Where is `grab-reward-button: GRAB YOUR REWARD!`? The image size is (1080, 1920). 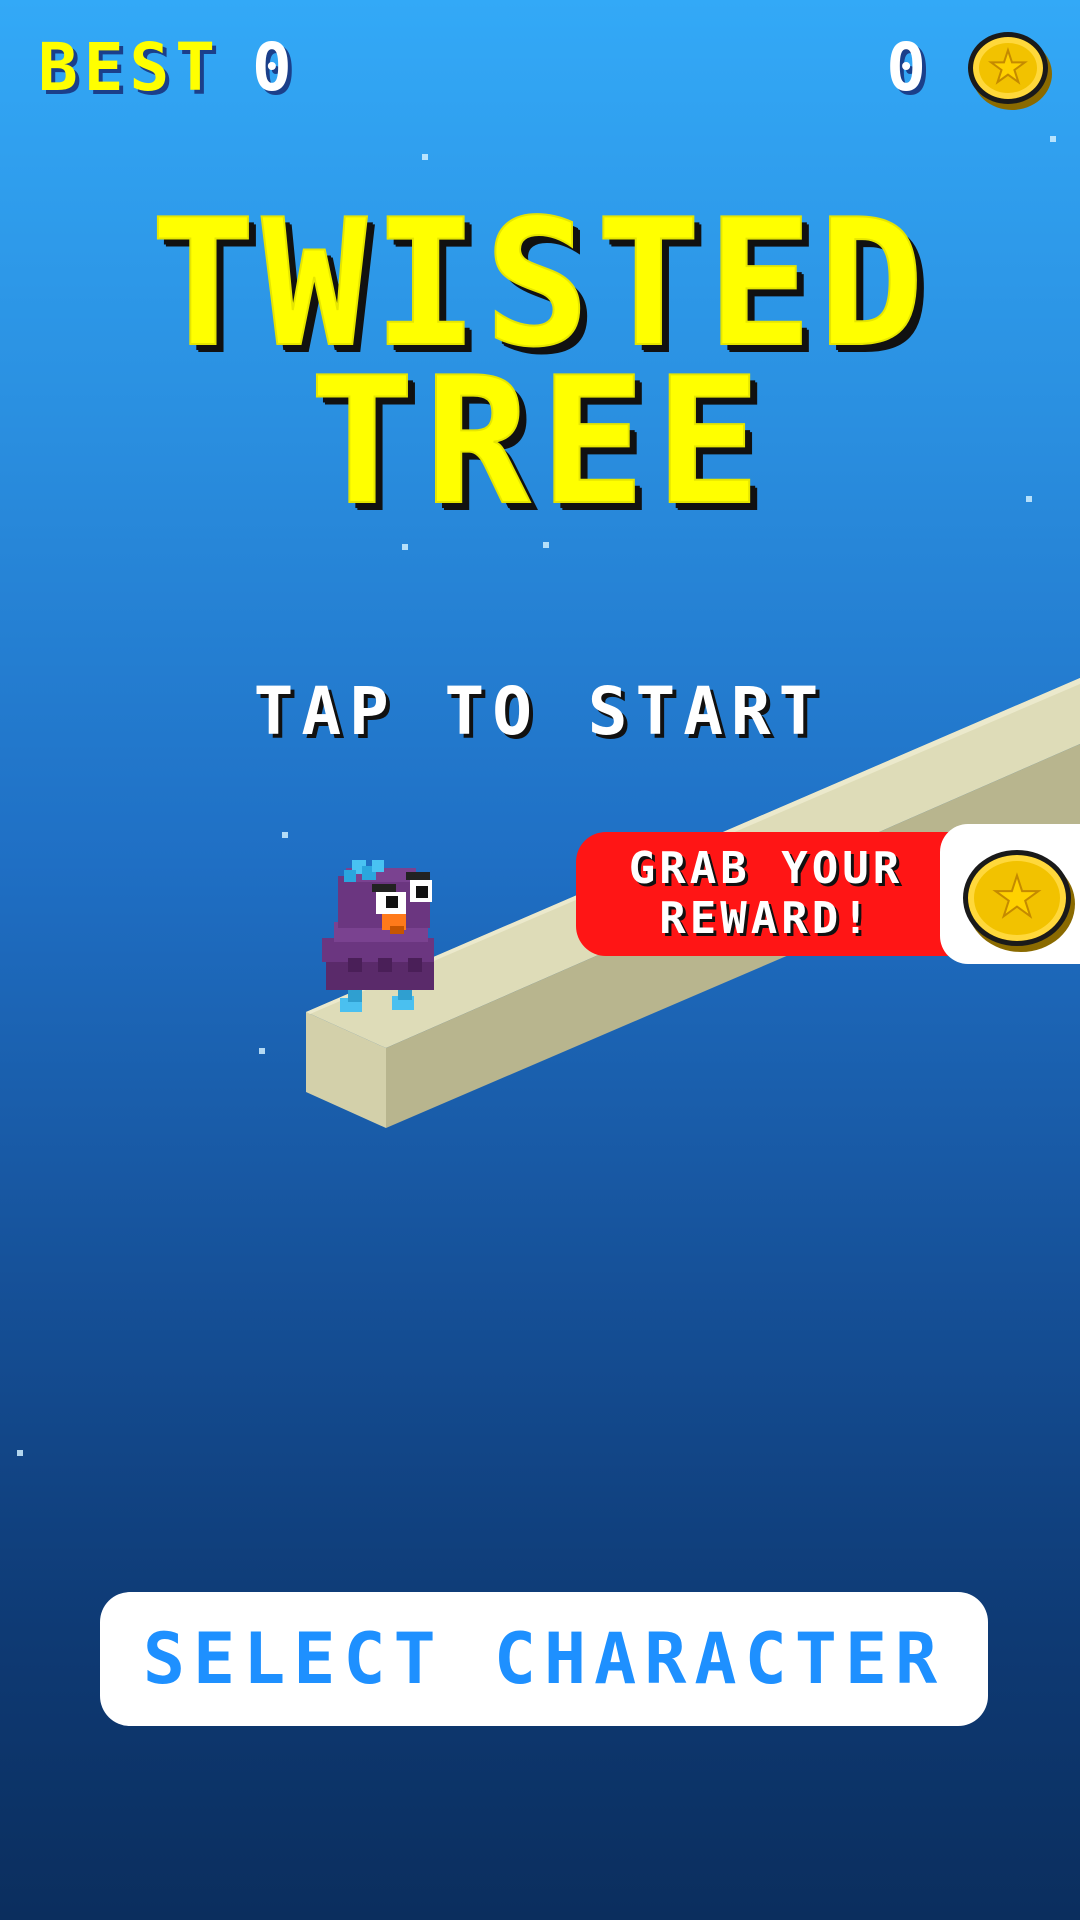
grab-reward-button: GRAB YOUR REWARD! is located at coordinates (766, 894).